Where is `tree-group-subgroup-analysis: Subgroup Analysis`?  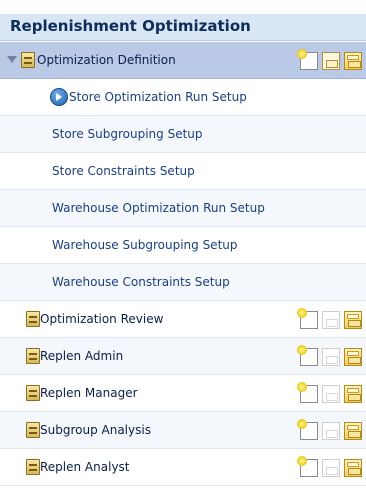 tree-group-subgroup-analysis: Subgroup Analysis is located at coordinates (183, 430).